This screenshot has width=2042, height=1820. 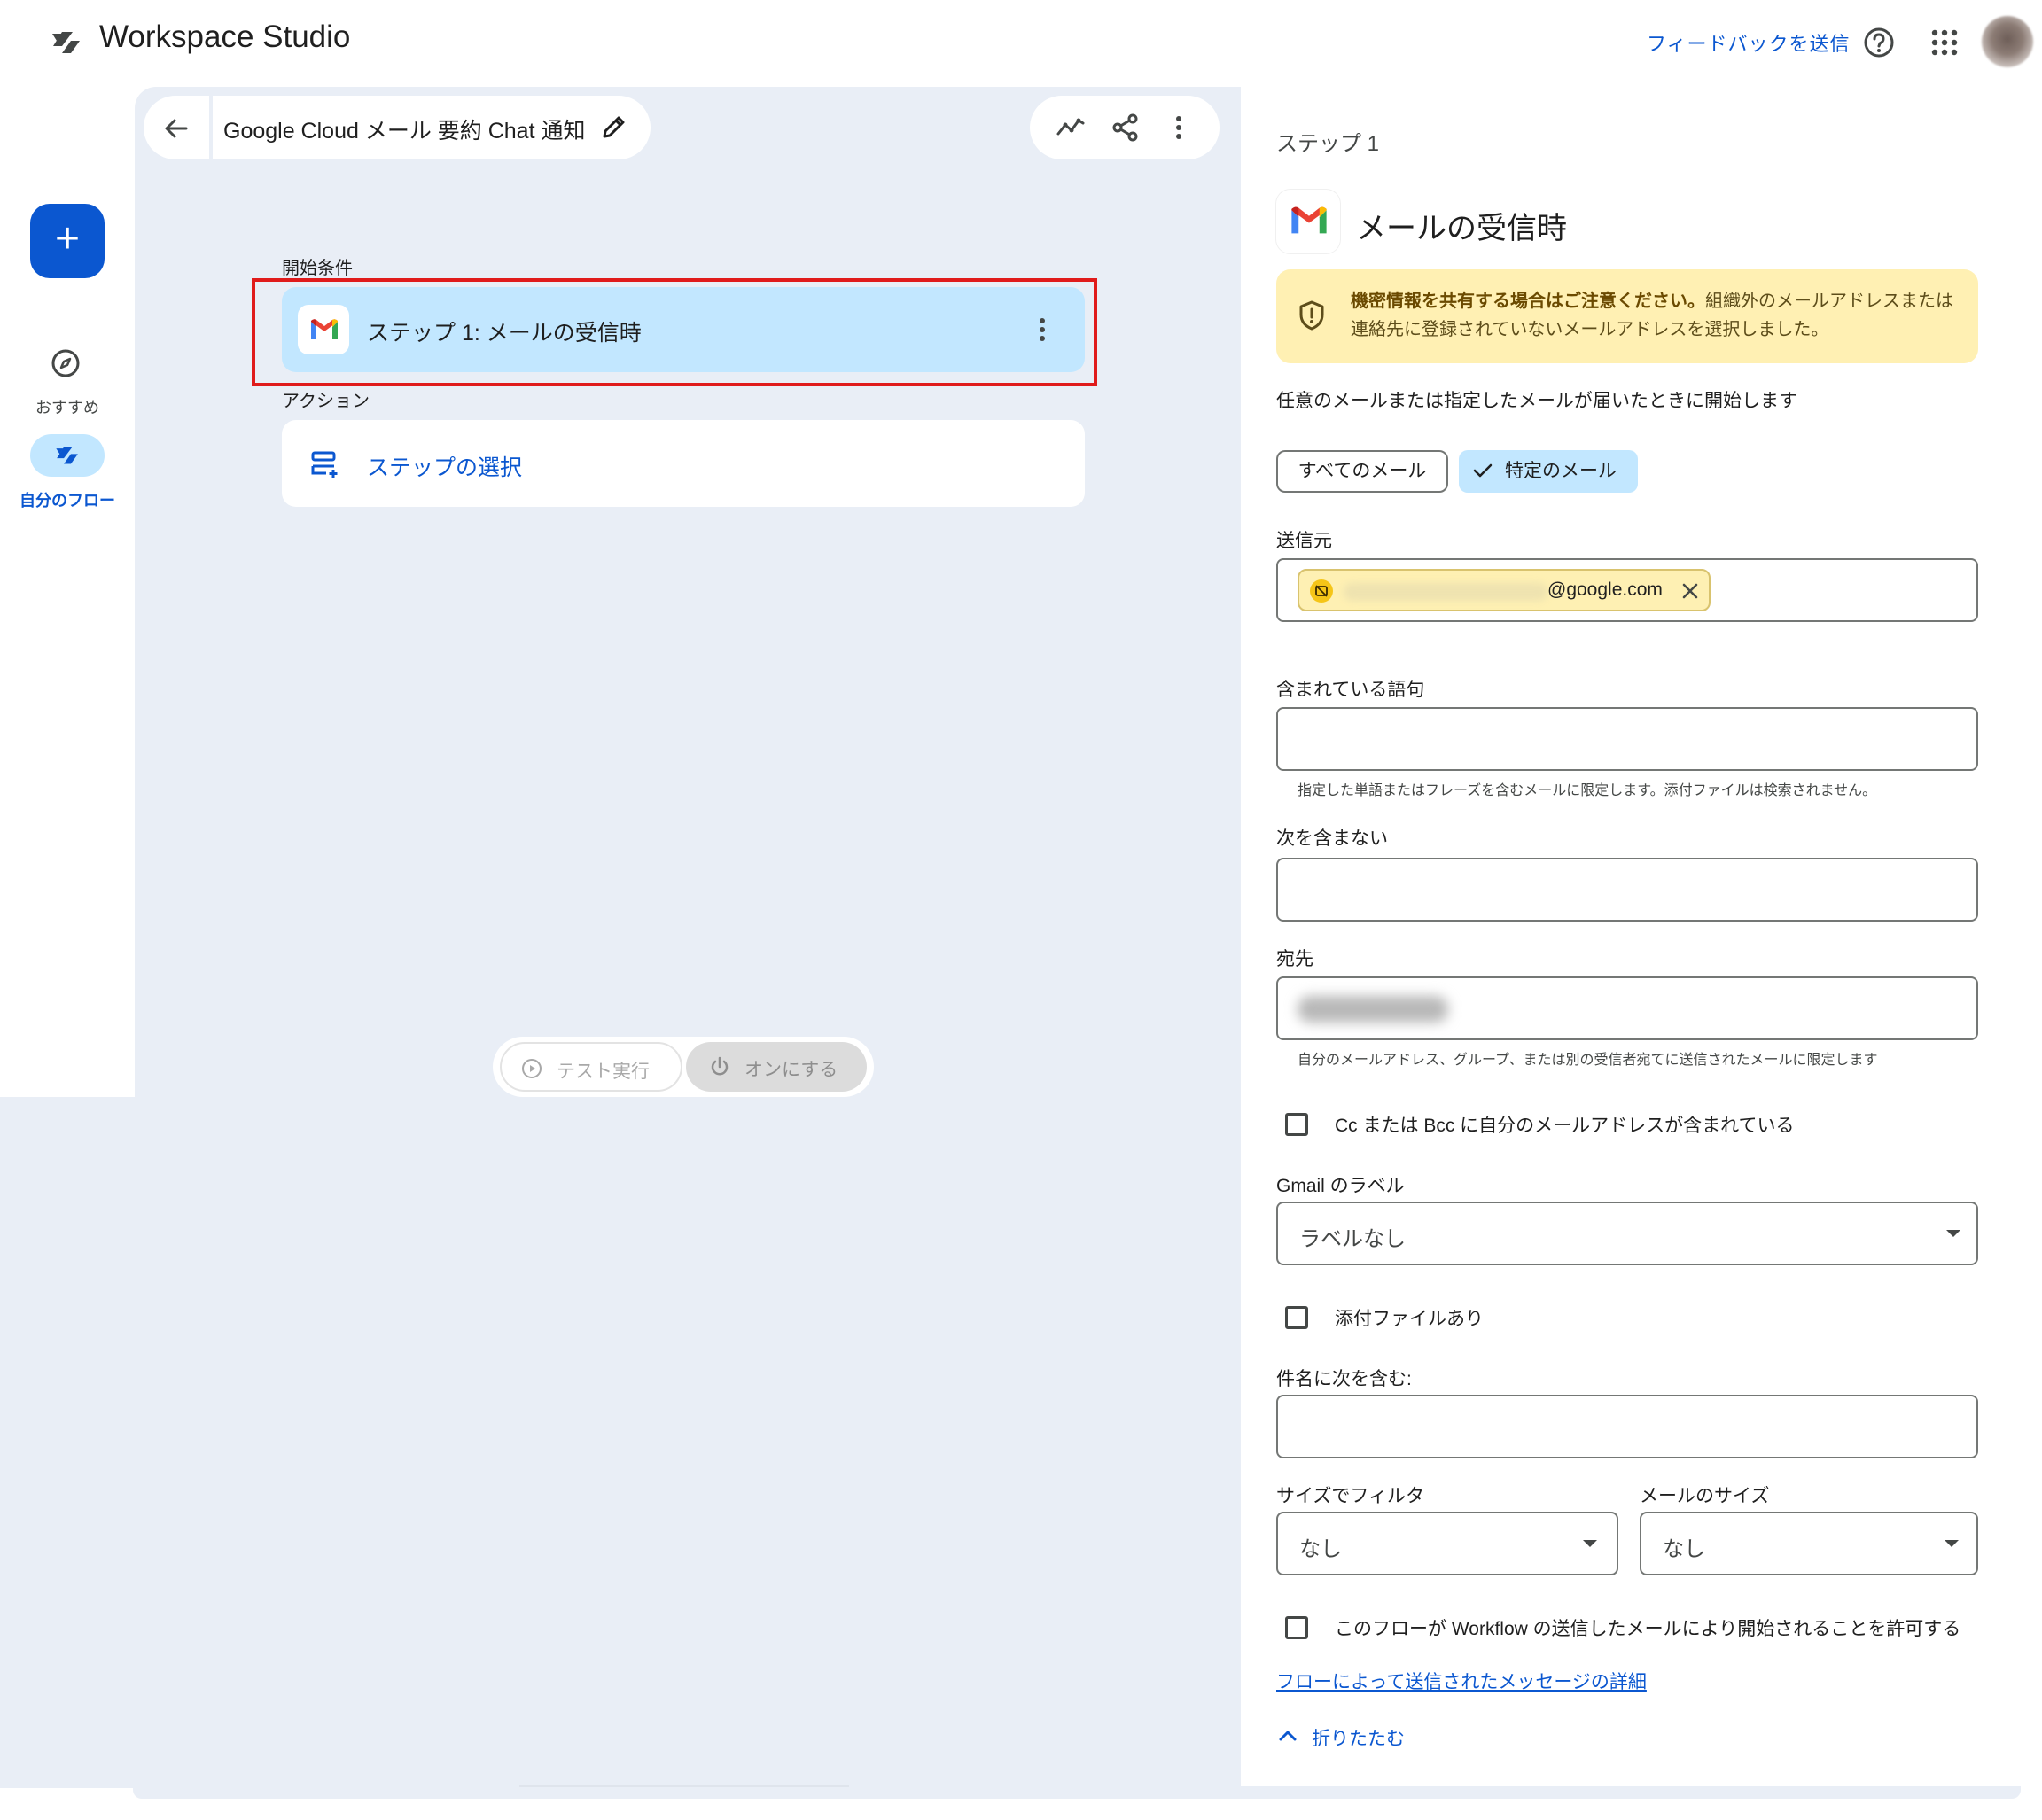 I want to click on sender-label: 送信元, so click(x=1304, y=541).